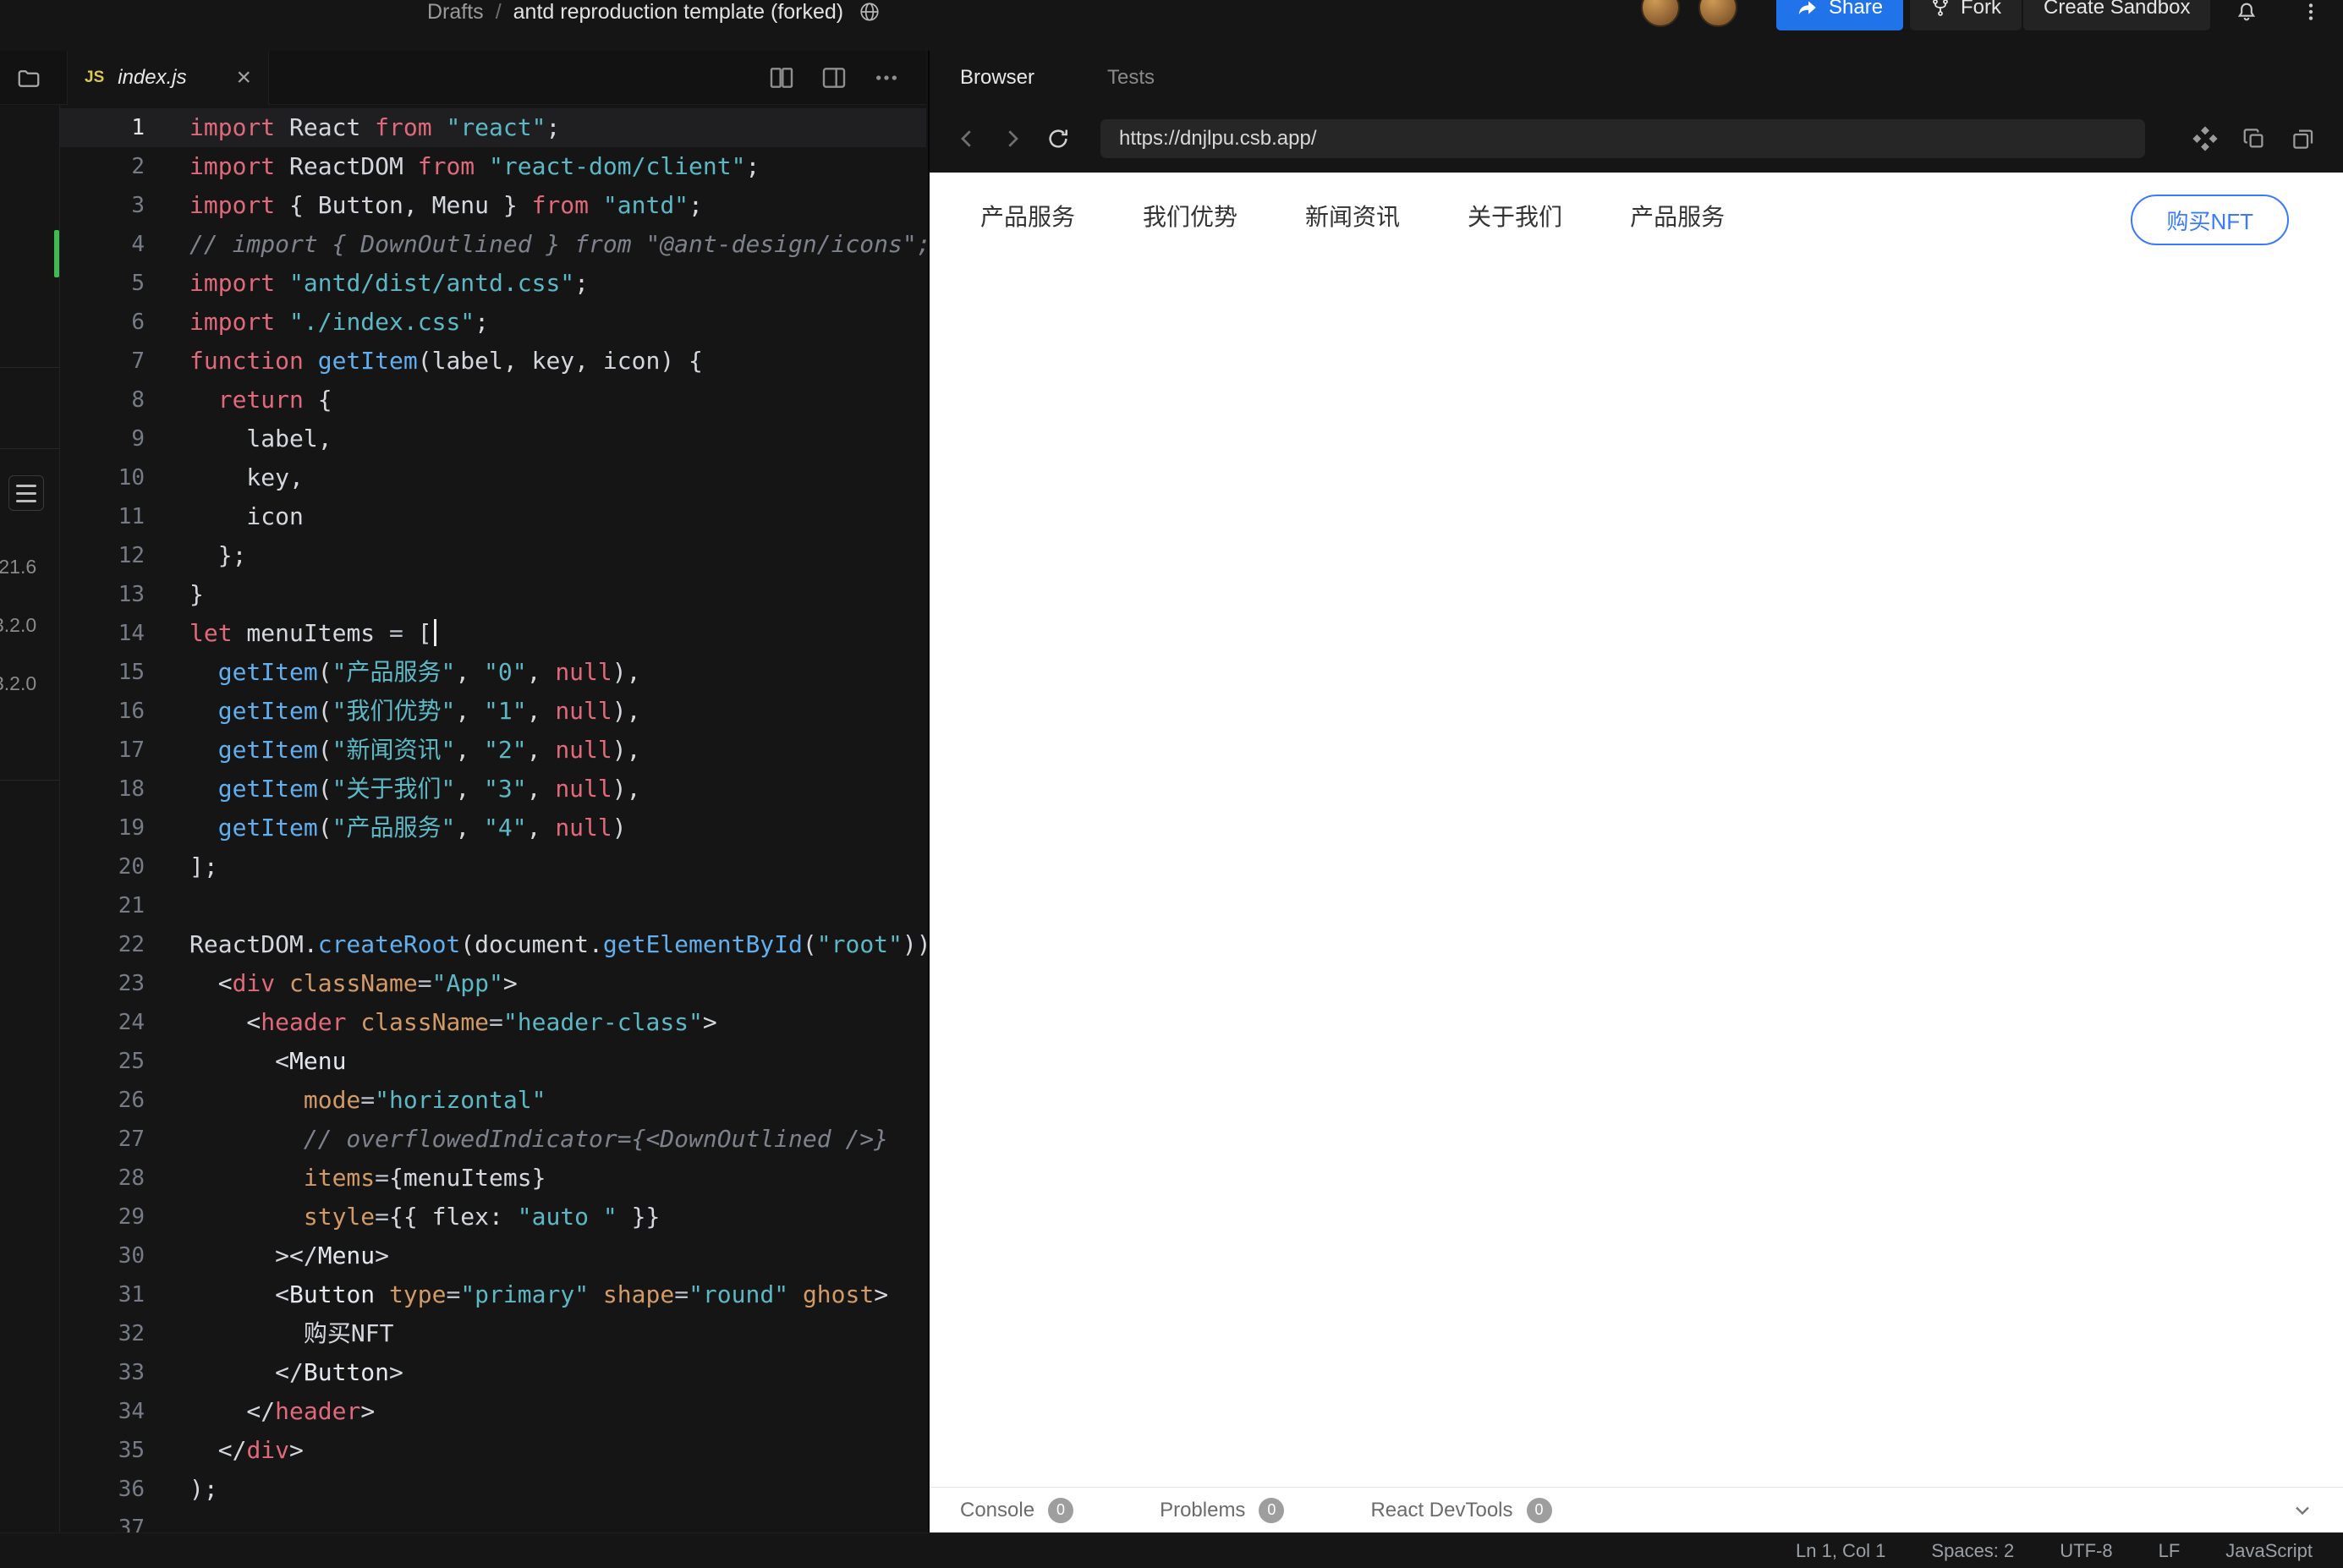  I want to click on code-line: 30 ></Menu>, so click(493, 1255).